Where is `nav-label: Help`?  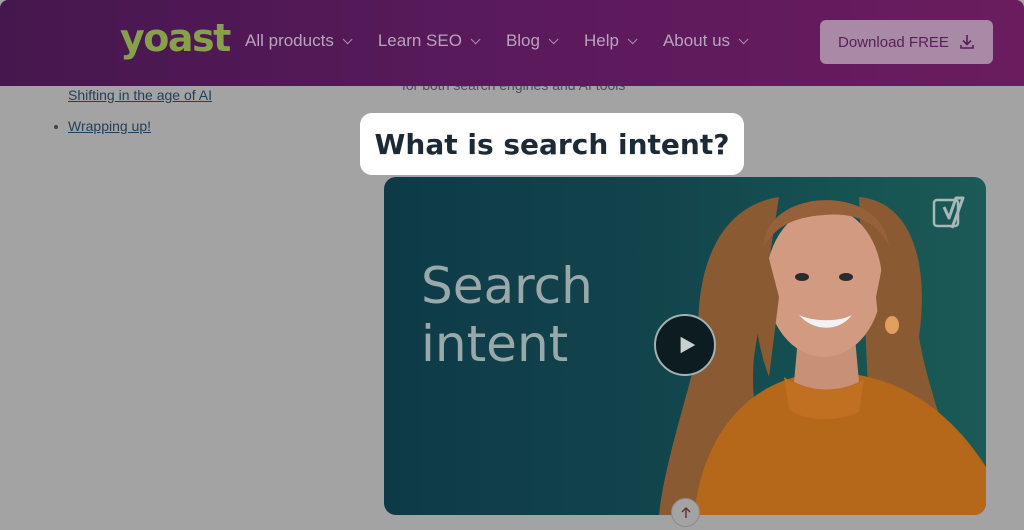
nav-label: Help is located at coordinates (601, 40).